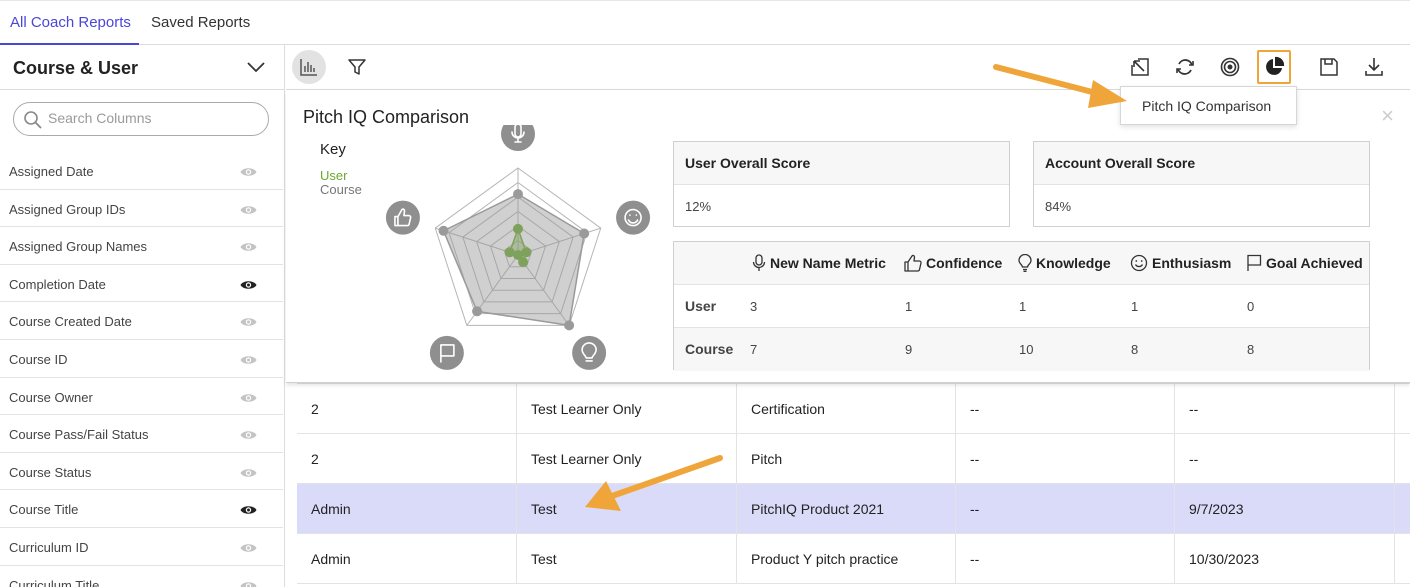  I want to click on tab-saved-reports: Saved Reports, so click(200, 22).